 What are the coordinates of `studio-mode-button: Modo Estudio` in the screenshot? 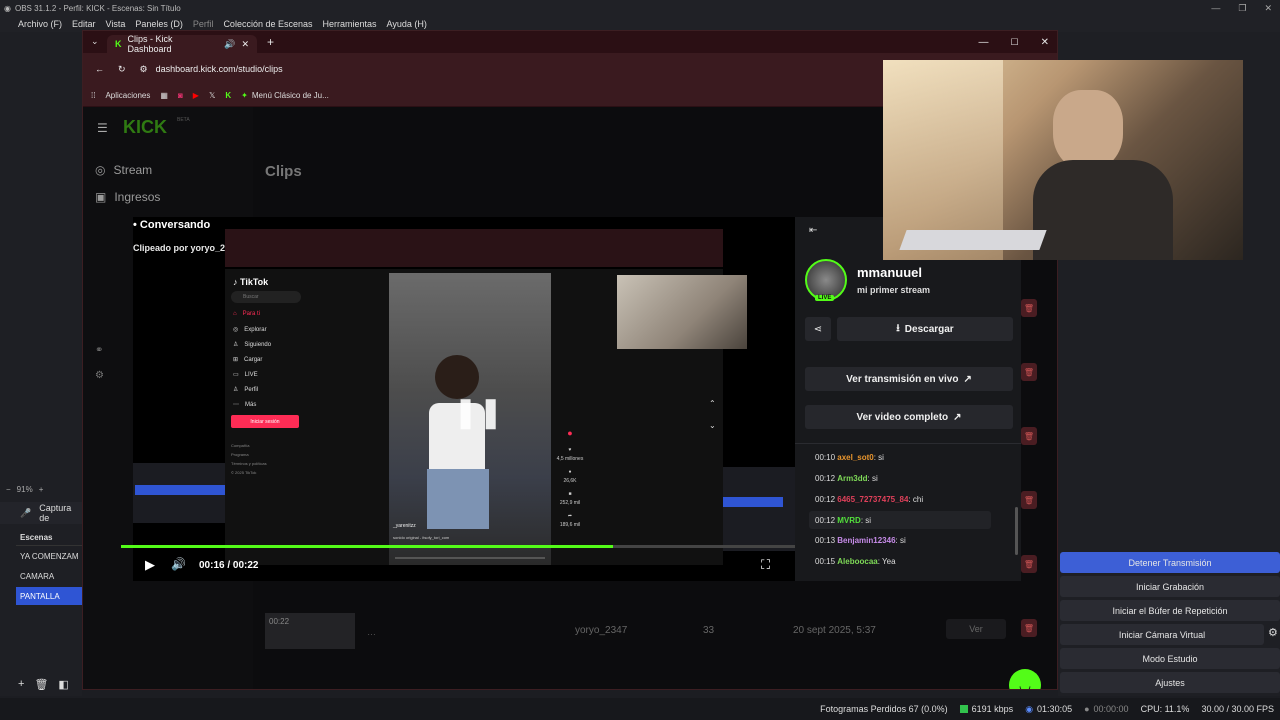 It's located at (1170, 658).